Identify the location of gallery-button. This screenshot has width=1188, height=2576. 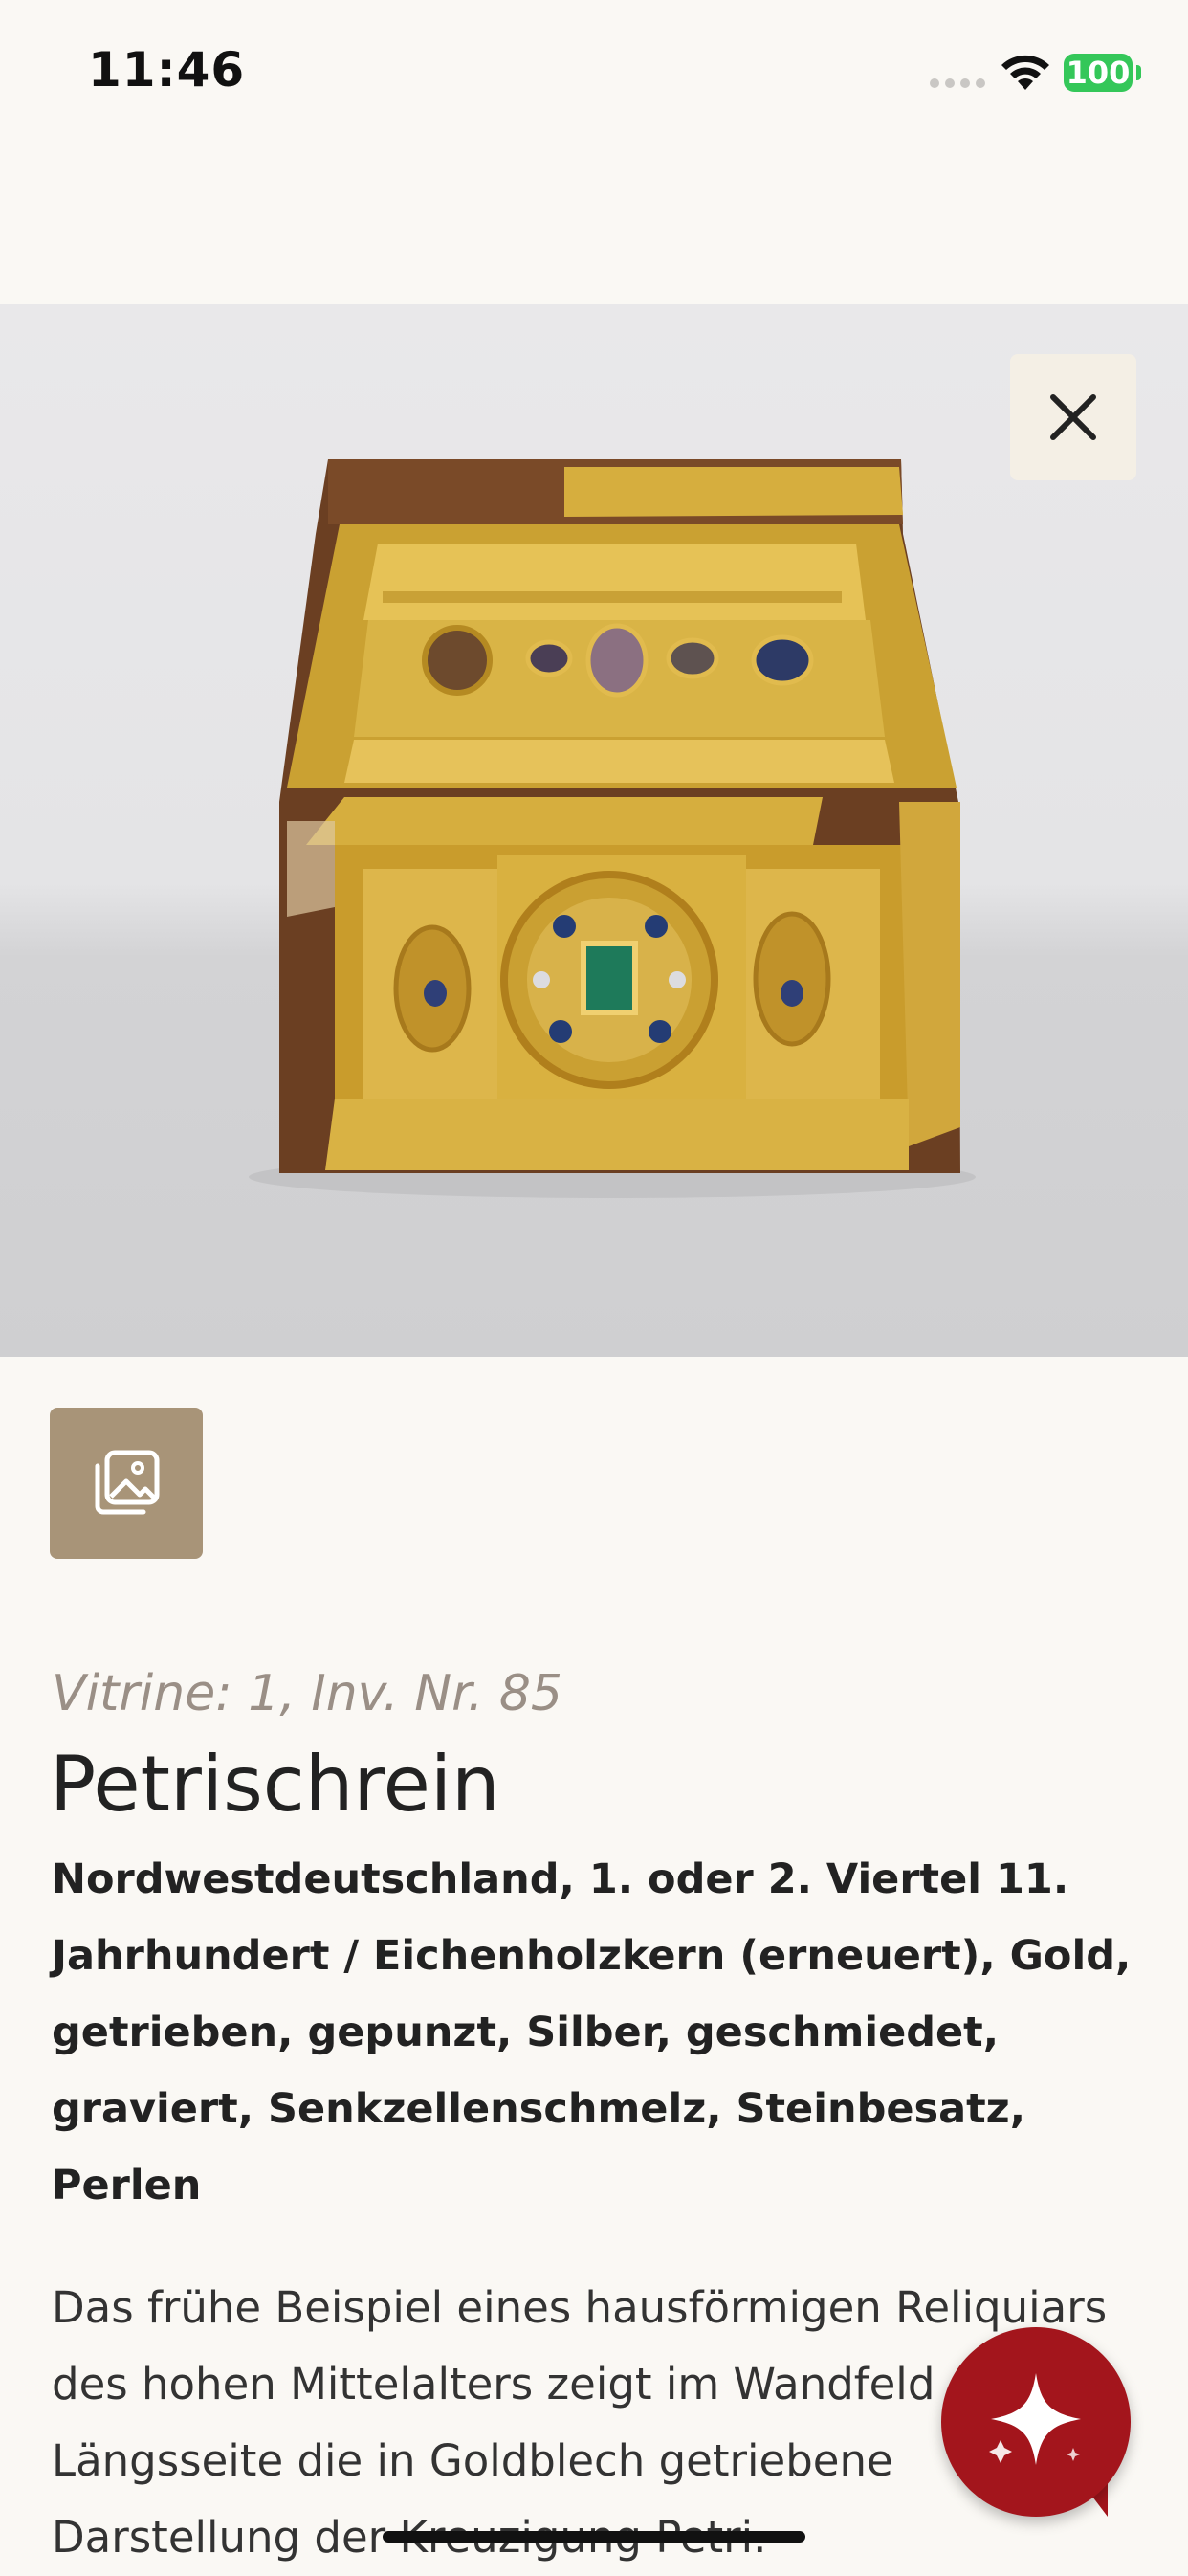
(126, 1483).